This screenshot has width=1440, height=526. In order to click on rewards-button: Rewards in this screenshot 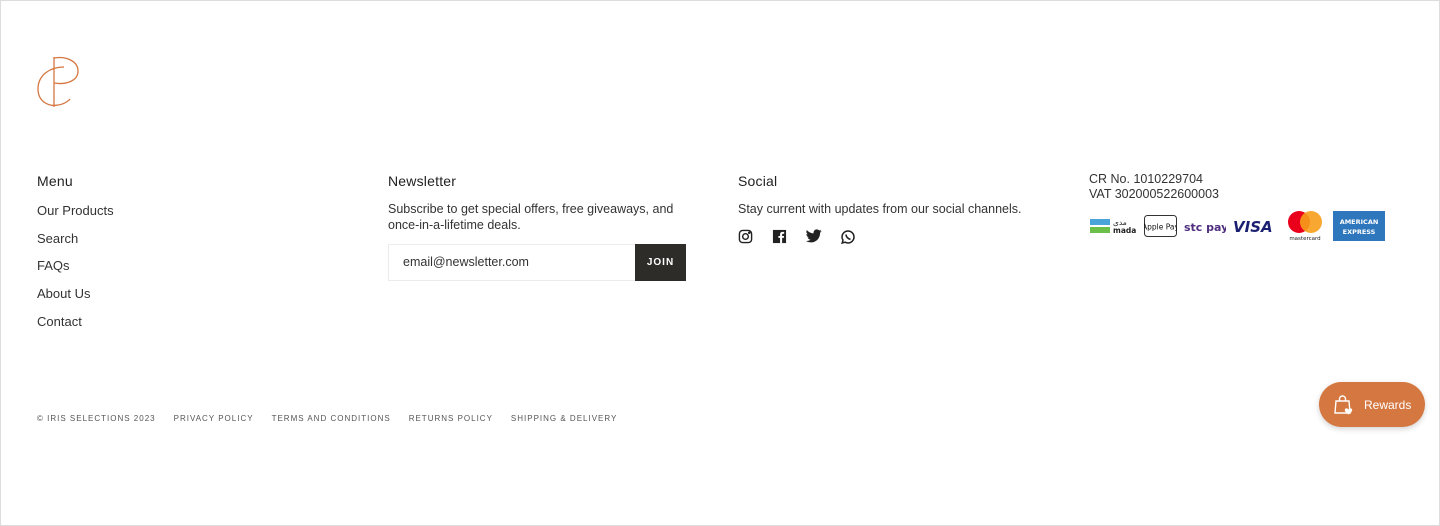, I will do `click(1372, 404)`.